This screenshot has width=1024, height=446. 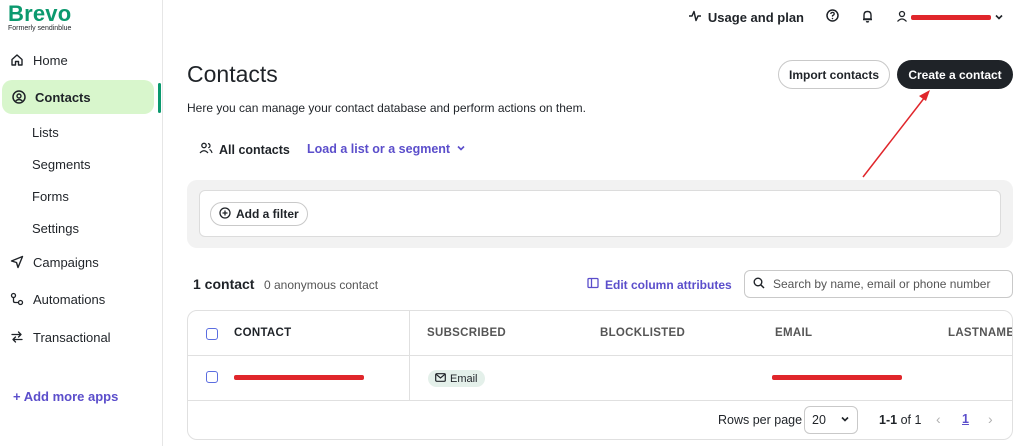 I want to click on bell-icon, so click(x=867, y=17).